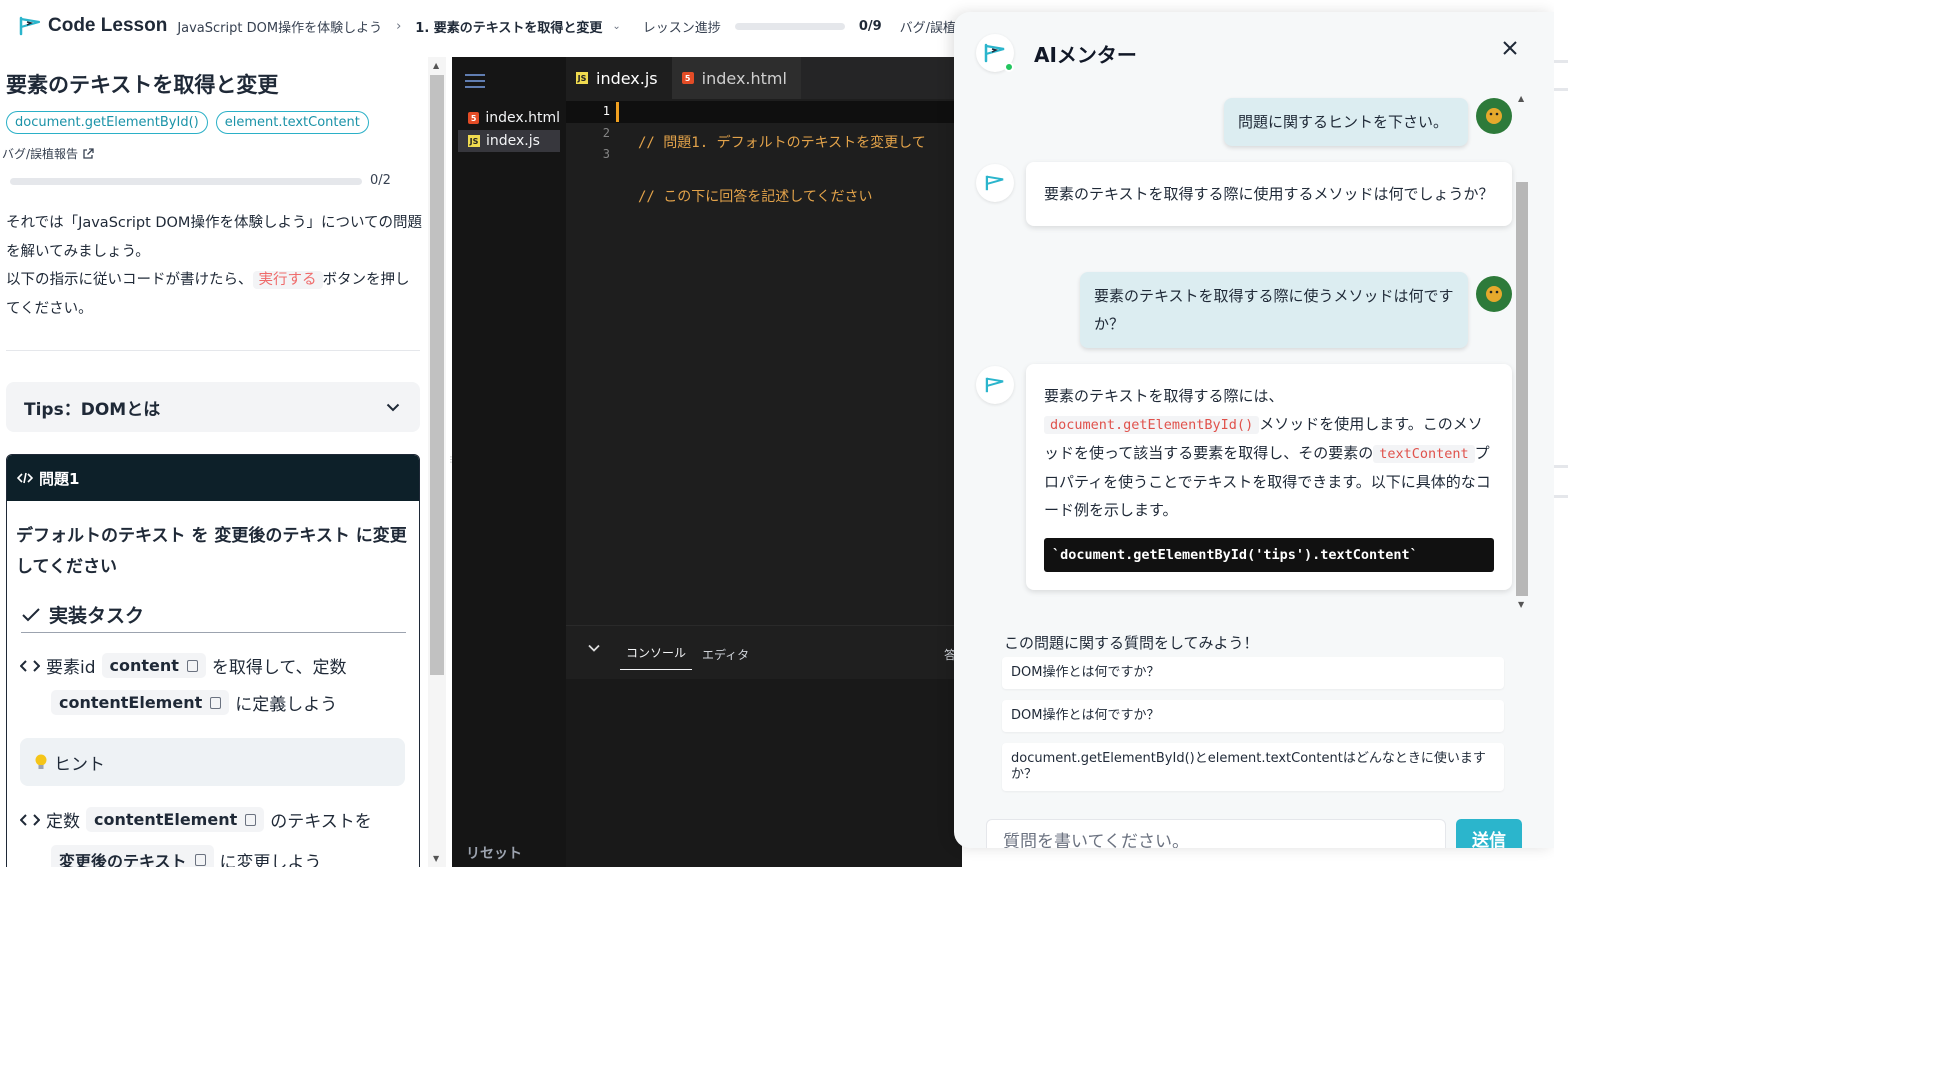 The height and width of the screenshot is (1078, 1950). I want to click on hint-label: ヒント, so click(79, 764).